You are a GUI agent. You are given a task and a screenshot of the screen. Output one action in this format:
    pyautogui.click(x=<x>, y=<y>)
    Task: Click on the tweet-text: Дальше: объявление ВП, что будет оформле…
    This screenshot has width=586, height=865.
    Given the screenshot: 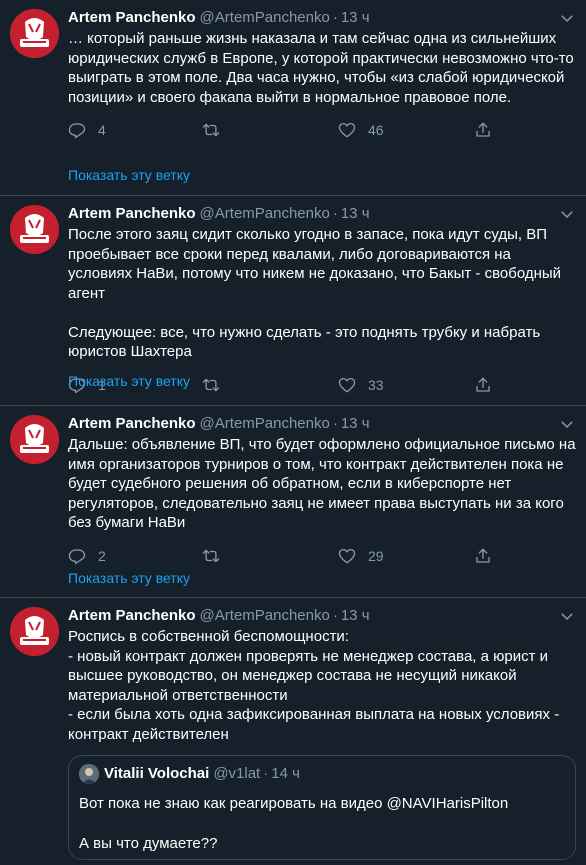 What is the action you would take?
    pyautogui.click(x=322, y=483)
    